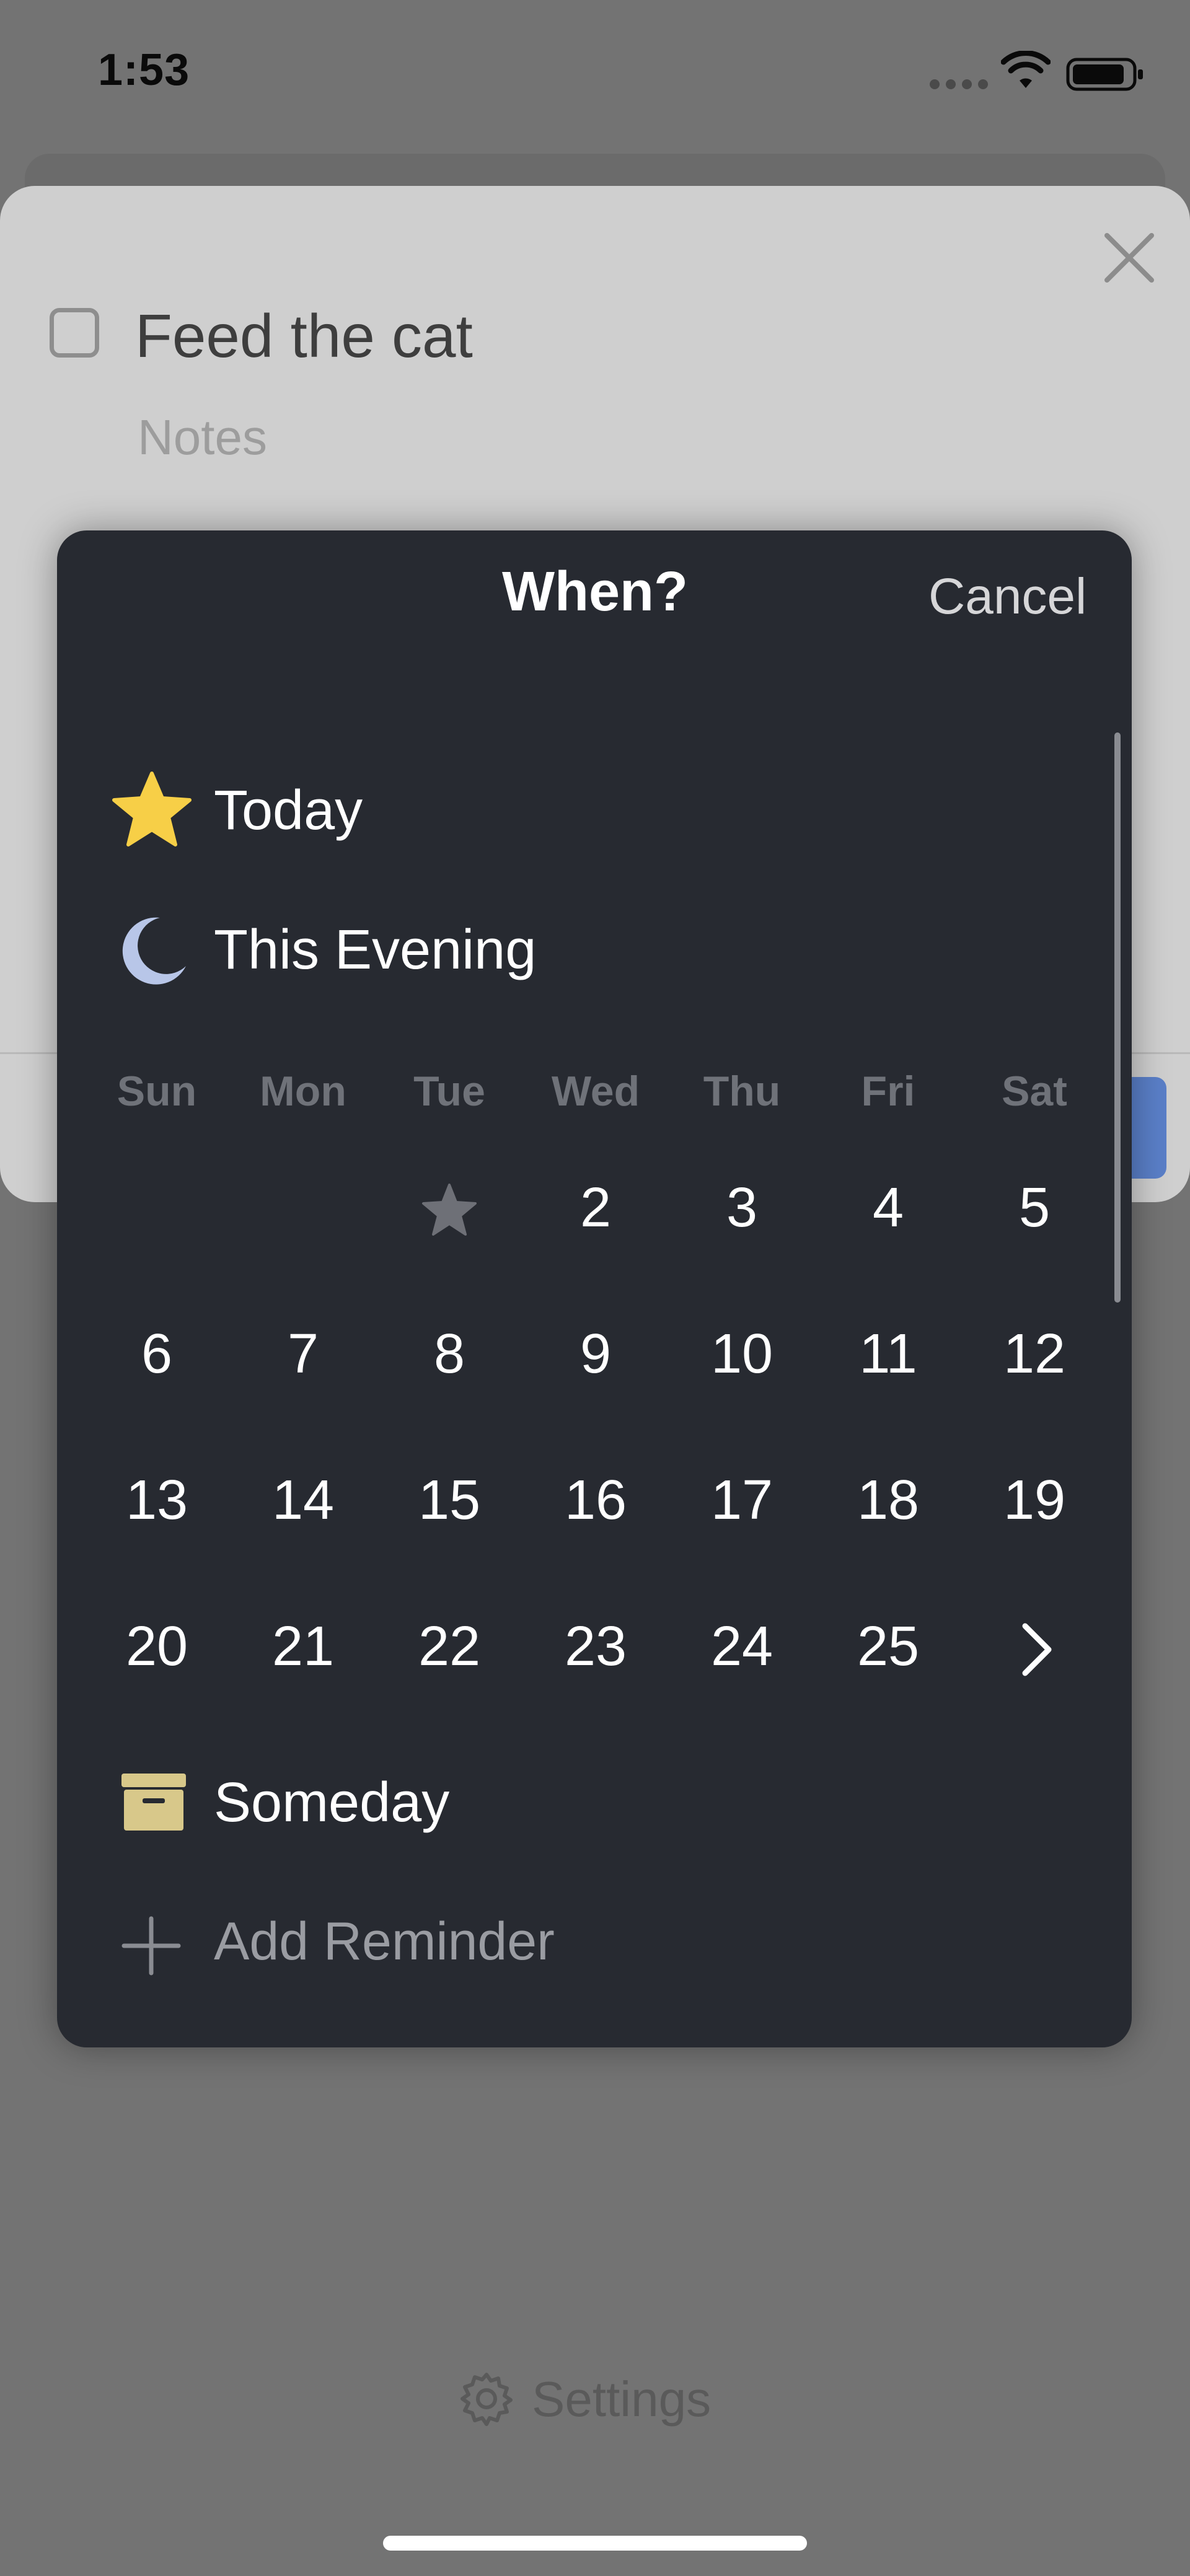 The width and height of the screenshot is (1190, 2576). Describe the element at coordinates (742, 1354) in the screenshot. I see `calendar-day: 10` at that location.